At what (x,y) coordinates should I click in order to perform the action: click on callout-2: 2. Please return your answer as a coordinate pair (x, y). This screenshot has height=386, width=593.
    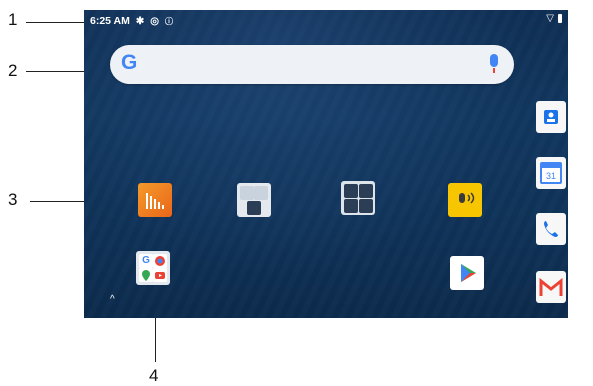
    Looking at the image, I should click on (13, 70).